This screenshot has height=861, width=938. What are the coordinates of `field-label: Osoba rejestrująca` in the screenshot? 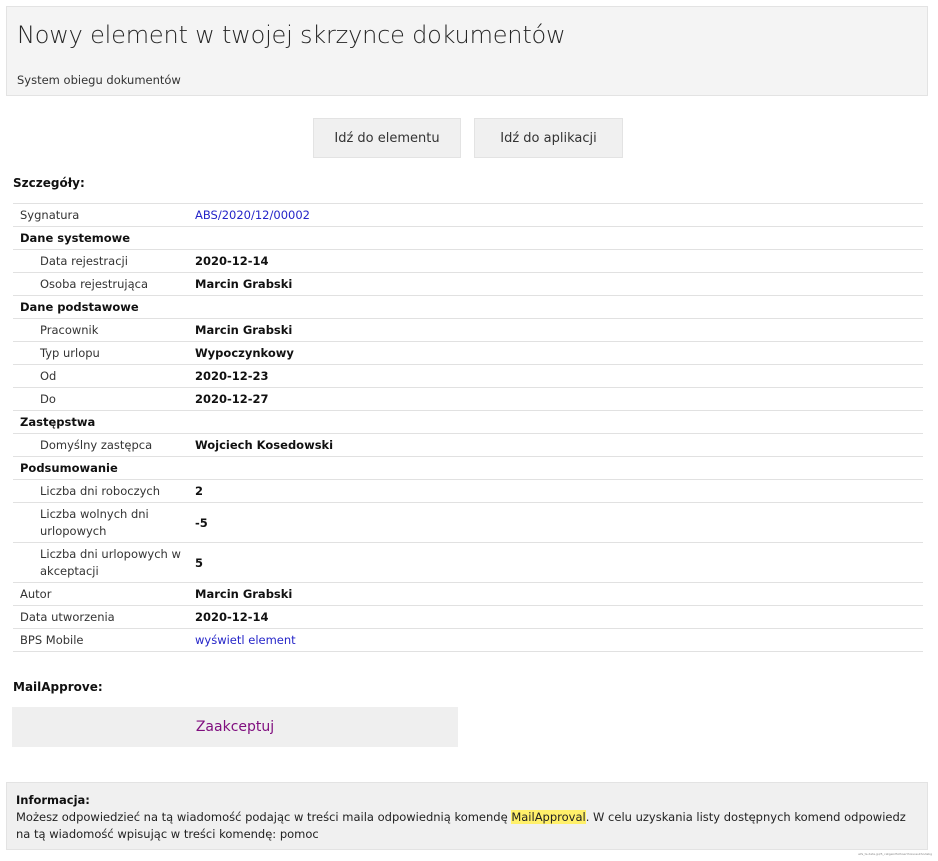 It's located at (94, 283).